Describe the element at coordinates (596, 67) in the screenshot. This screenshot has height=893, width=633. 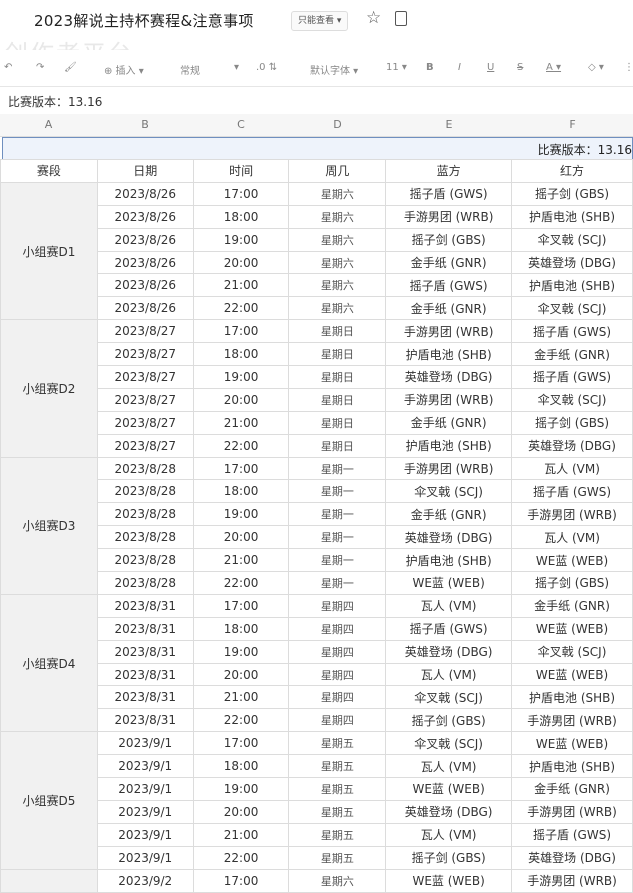
I see `fill-color-button: ◇ ▾` at that location.